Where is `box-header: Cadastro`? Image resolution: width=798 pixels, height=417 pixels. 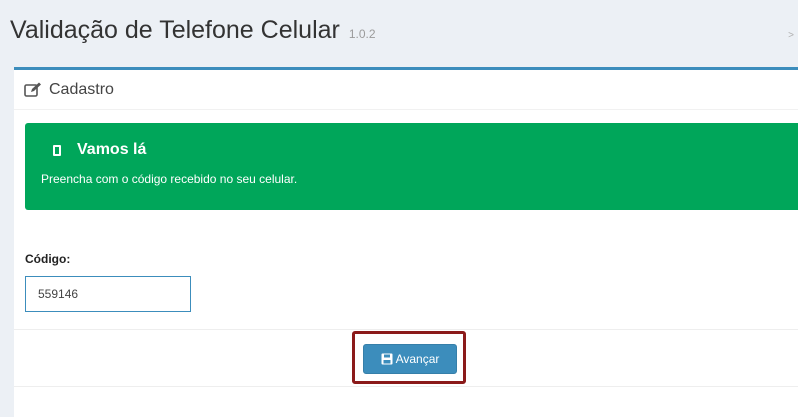
box-header: Cadastro is located at coordinates (406, 90).